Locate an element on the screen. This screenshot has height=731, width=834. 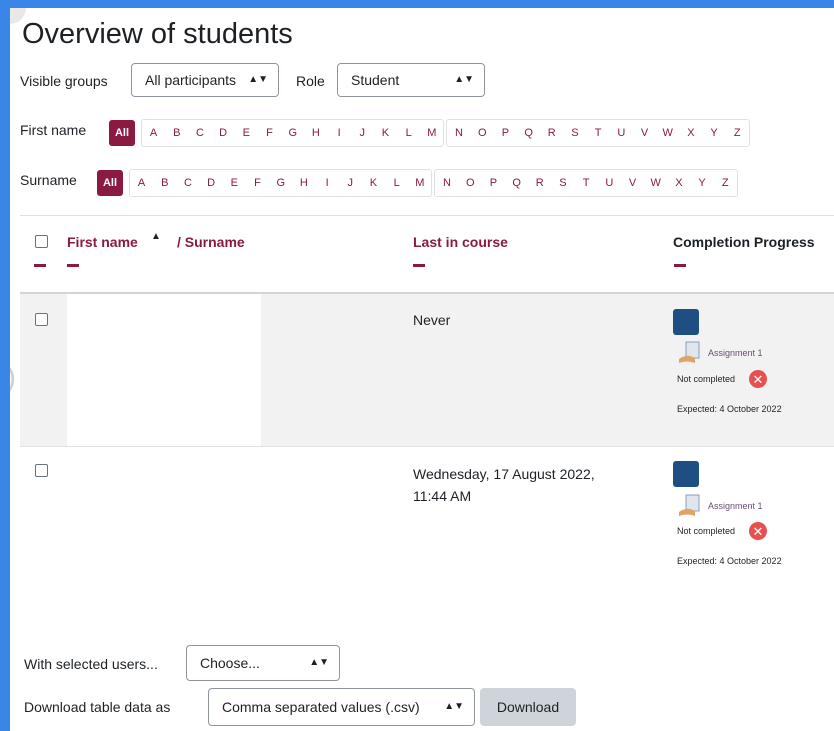
firstname-letter-b: B is located at coordinates (176, 133).